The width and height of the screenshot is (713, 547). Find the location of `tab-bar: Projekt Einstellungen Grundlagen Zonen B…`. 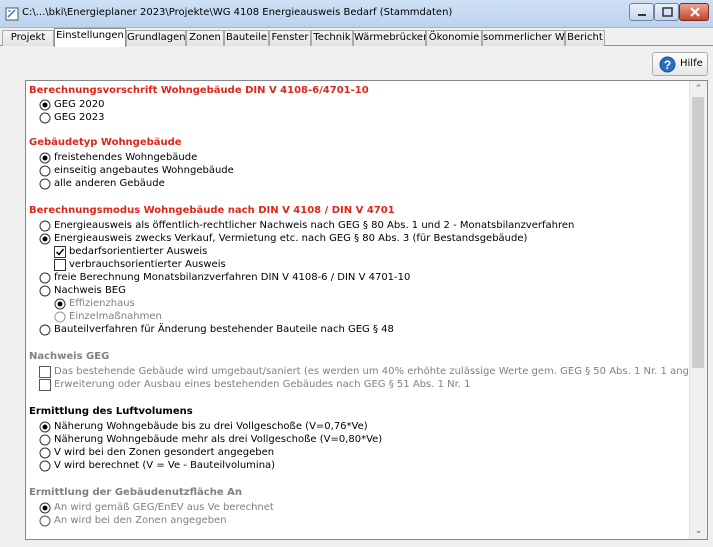

tab-bar: Projekt Einstellungen Grundlagen Zonen B… is located at coordinates (356, 37).